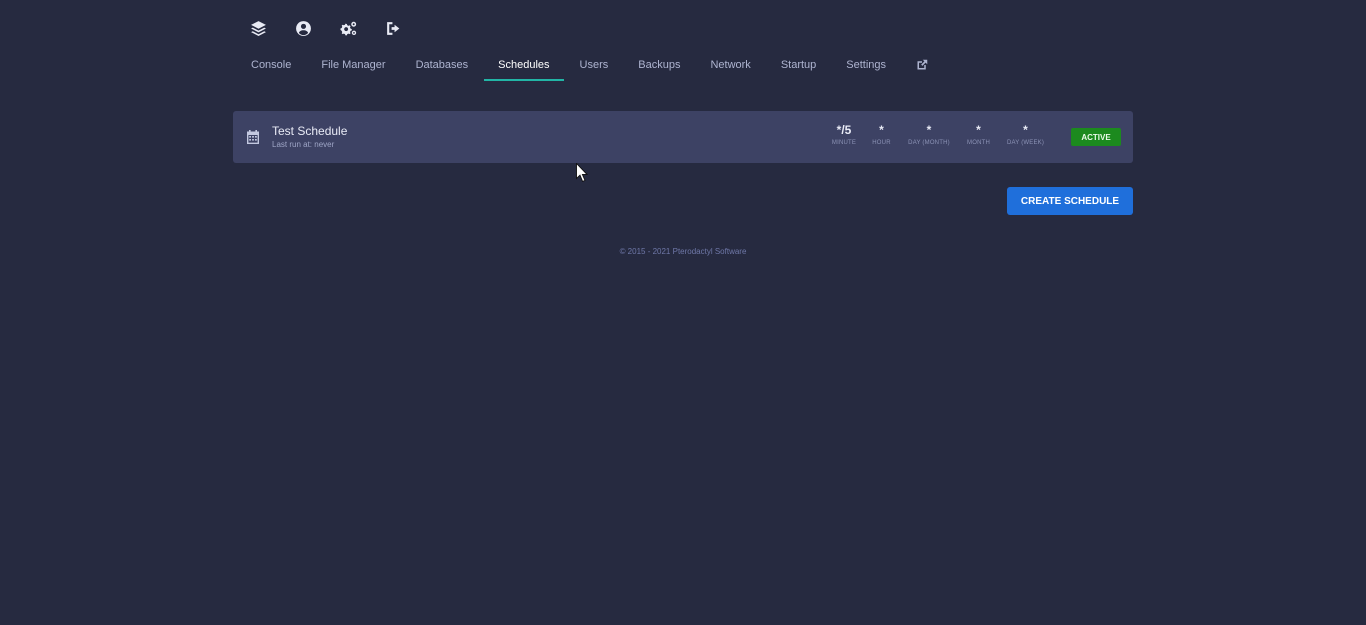  What do you see at coordinates (1025, 143) in the screenshot?
I see `cron-day-week-label: DAY (WEEK)` at bounding box center [1025, 143].